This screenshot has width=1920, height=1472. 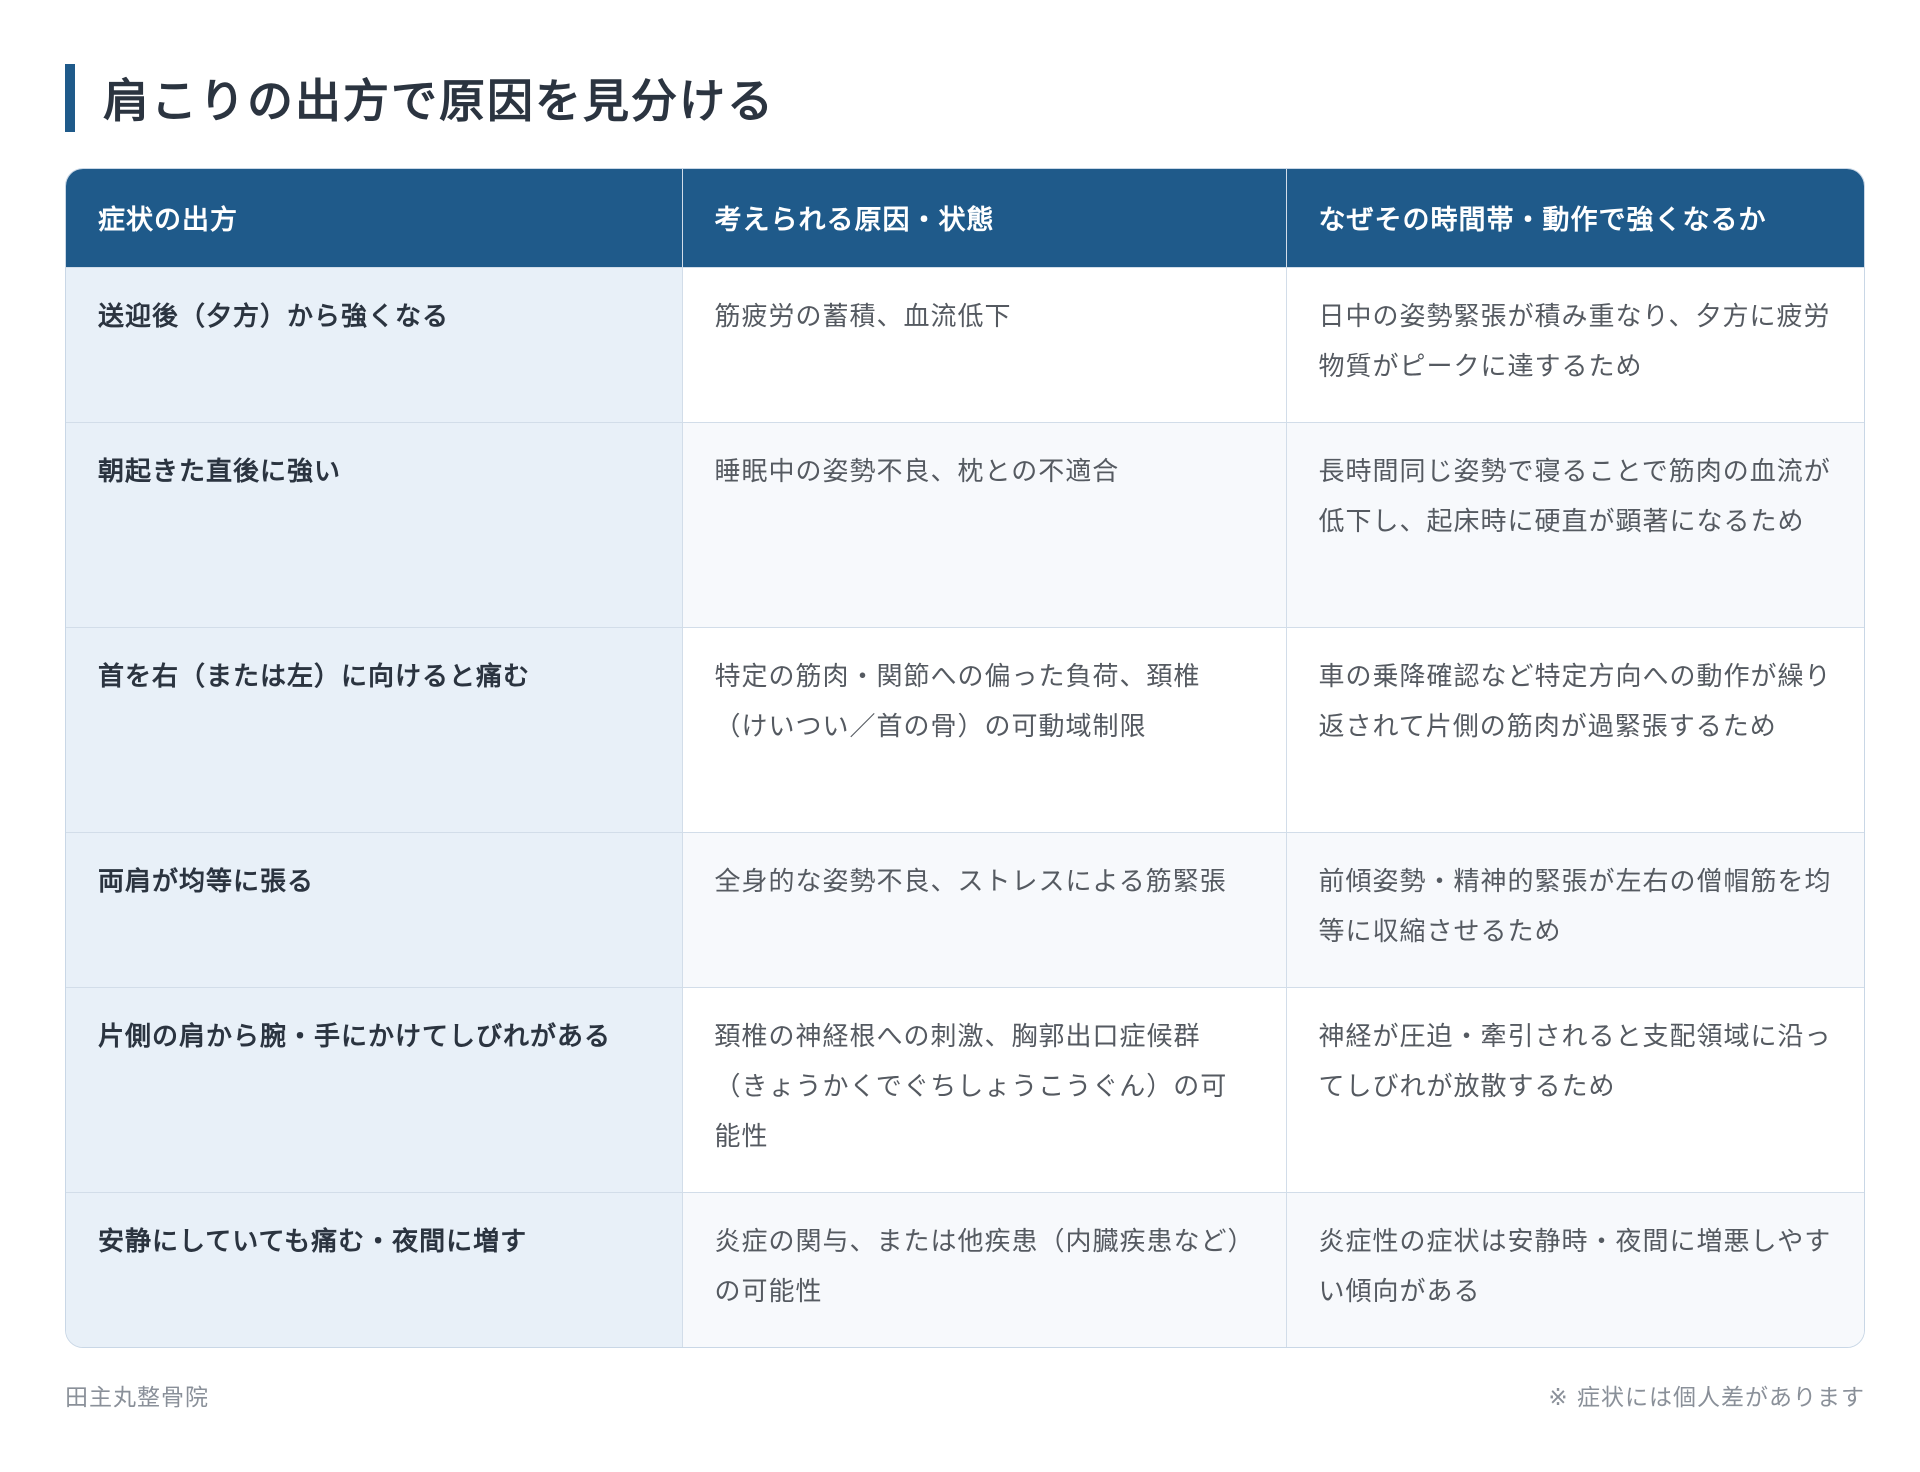 I want to click on table-header-row: 症状の出方 考えられる原因・状態 なぜその時間帯・動作で強くなるか, so click(x=965, y=218).